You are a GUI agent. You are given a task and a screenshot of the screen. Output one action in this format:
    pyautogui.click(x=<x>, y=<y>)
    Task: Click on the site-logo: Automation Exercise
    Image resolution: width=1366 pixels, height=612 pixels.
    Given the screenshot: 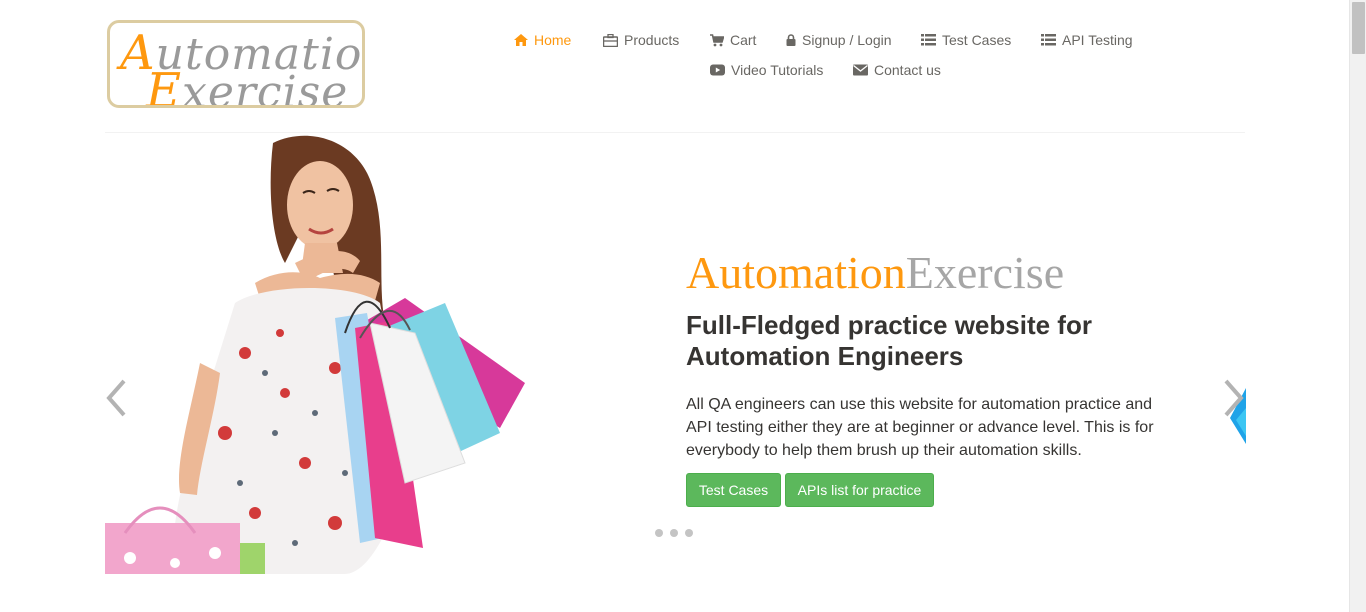 What is the action you would take?
    pyautogui.click(x=236, y=64)
    